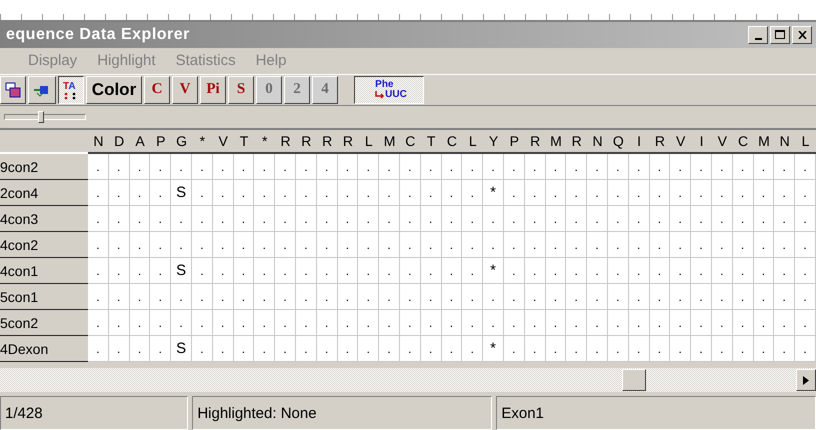 This screenshot has width=816, height=430. What do you see at coordinates (806, 380) in the screenshot?
I see `scroll-right-button` at bounding box center [806, 380].